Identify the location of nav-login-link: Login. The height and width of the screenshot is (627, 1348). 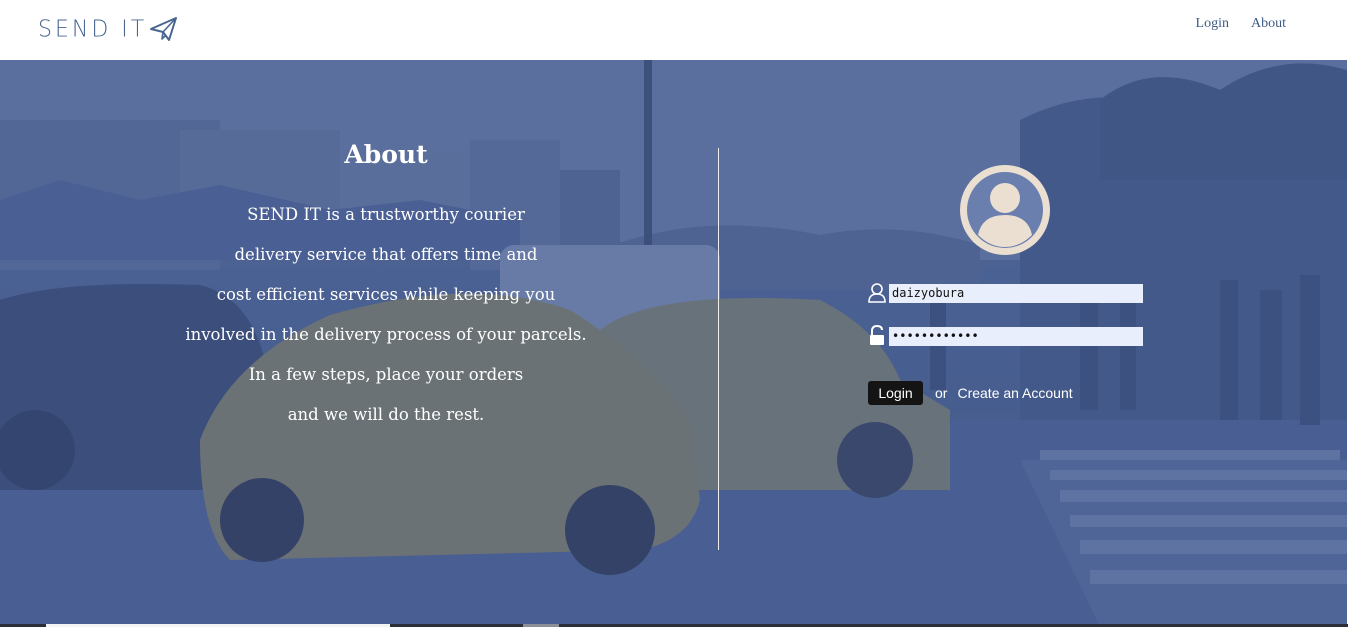
(1212, 24).